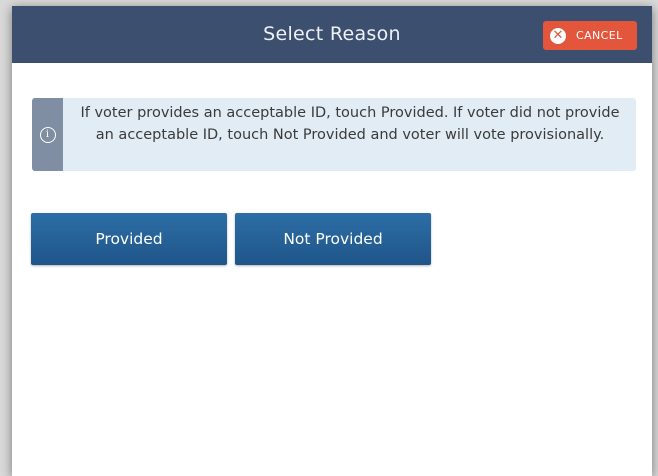 Image resolution: width=658 pixels, height=476 pixels. I want to click on not-provided-button: Not Provided, so click(333, 239).